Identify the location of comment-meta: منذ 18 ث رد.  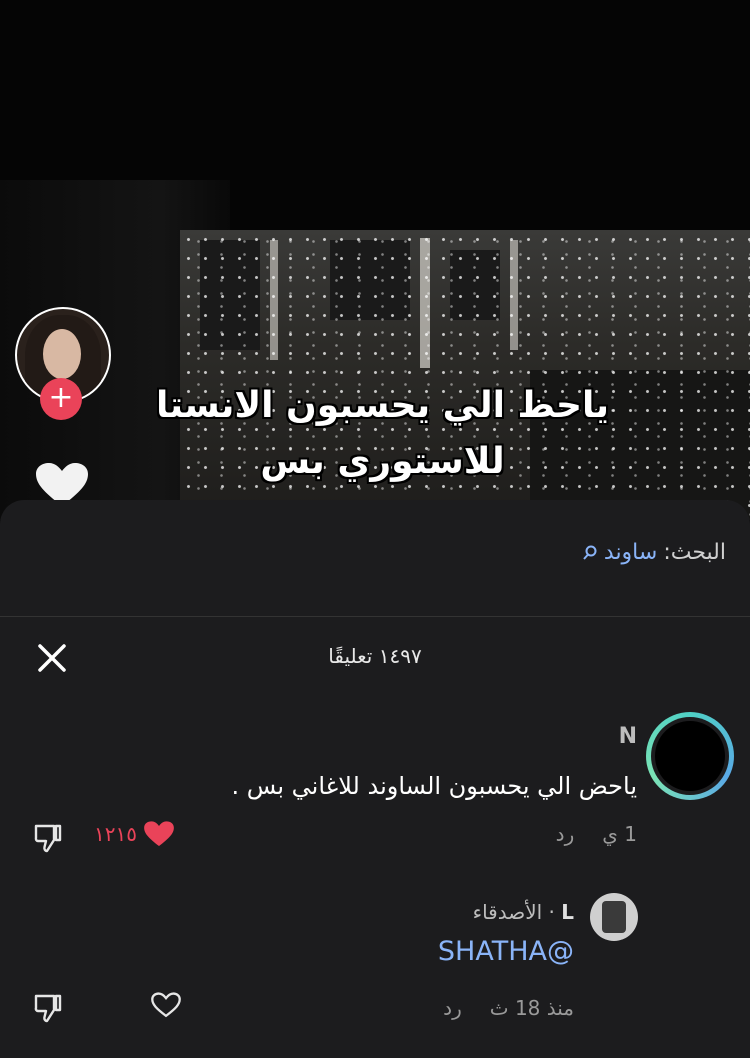
(508, 1008).